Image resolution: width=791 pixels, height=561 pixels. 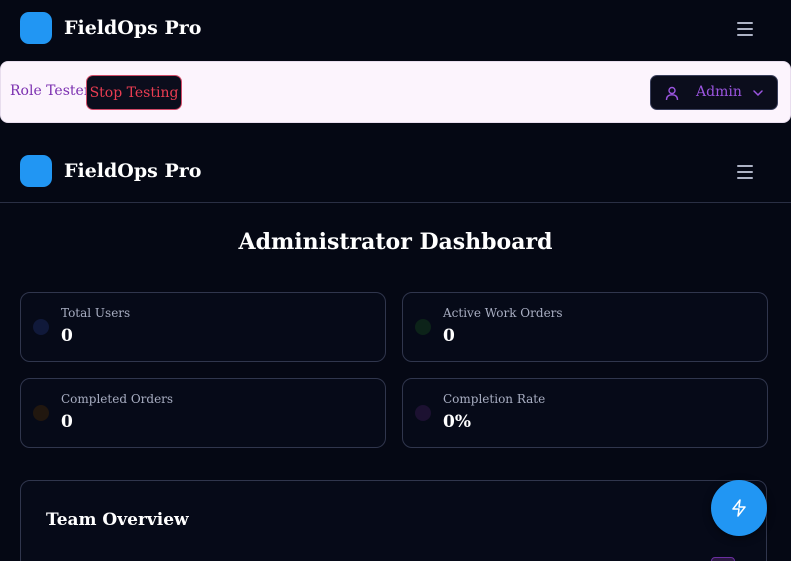 I want to click on users-icon, so click(x=41, y=327).